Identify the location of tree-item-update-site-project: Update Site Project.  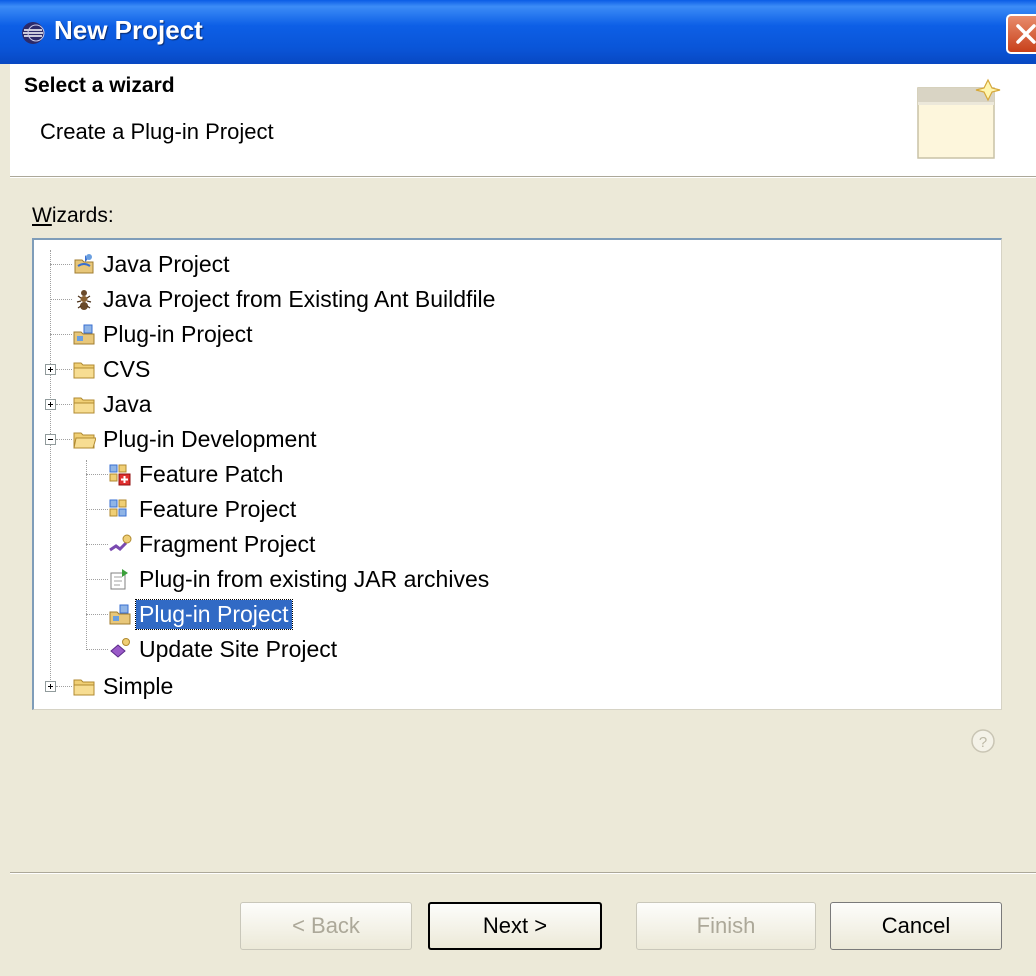
(224, 649).